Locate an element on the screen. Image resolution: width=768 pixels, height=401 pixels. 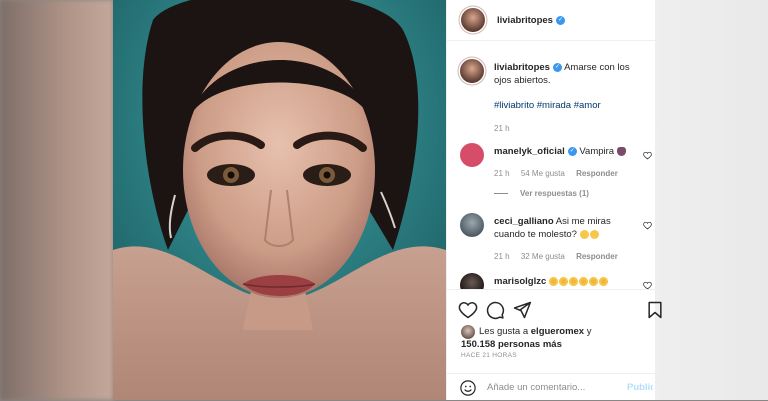
author-avatar is located at coordinates (473, 20).